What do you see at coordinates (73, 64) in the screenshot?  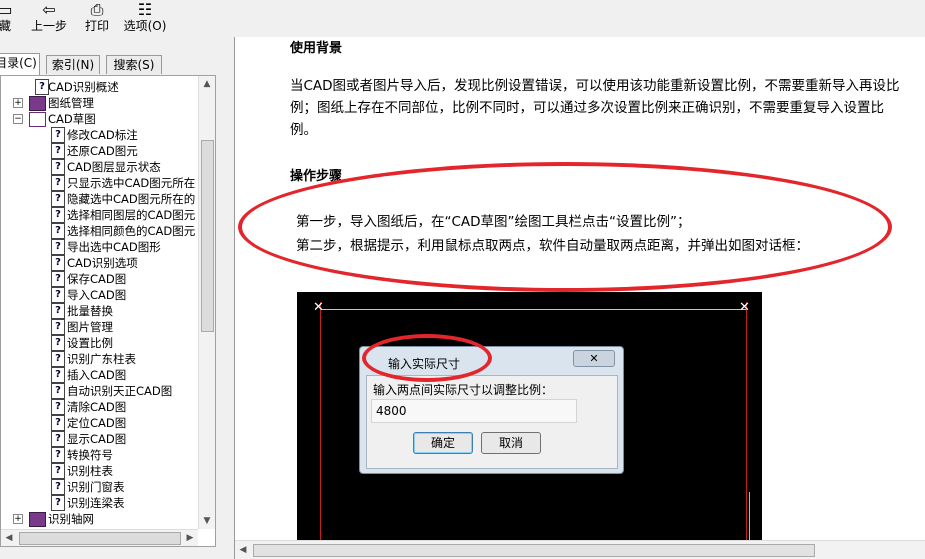 I see `tab-index: 索引(N)` at bounding box center [73, 64].